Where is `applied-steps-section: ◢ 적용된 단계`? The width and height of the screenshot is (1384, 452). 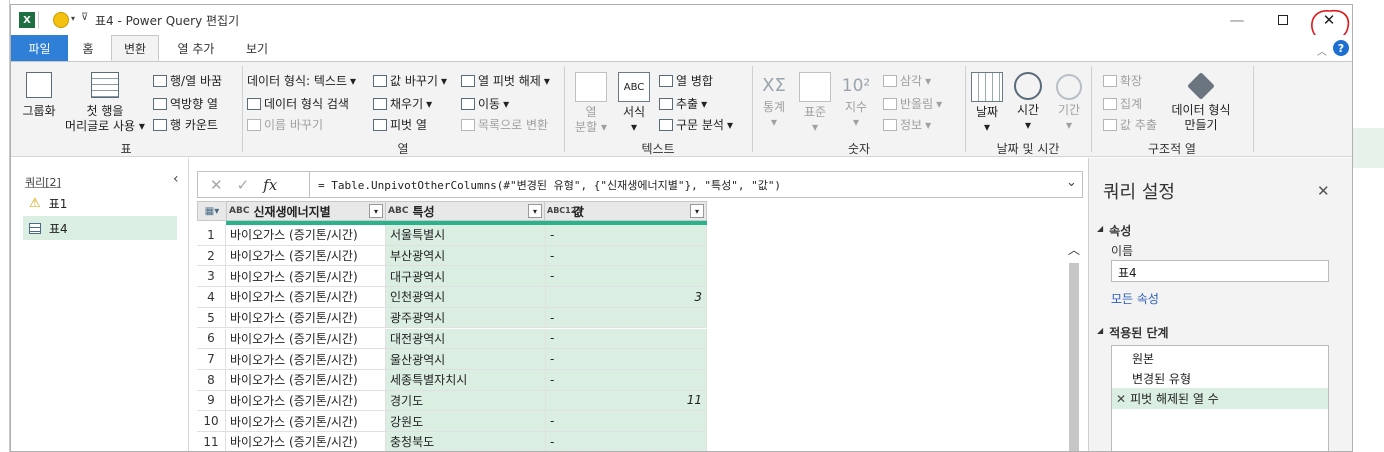 applied-steps-section: ◢ 적용된 단계 is located at coordinates (1133, 332).